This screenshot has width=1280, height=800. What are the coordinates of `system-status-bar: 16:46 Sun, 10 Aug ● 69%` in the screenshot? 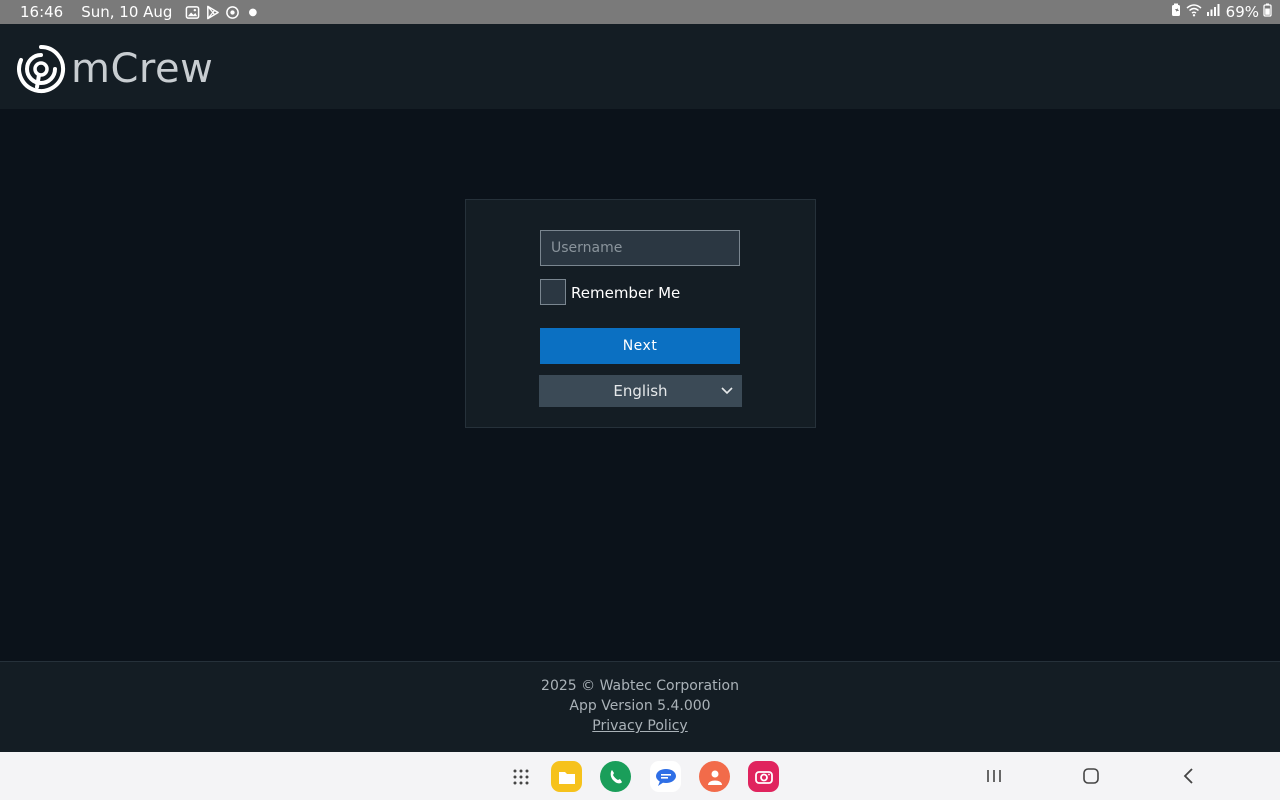 It's located at (640, 12).